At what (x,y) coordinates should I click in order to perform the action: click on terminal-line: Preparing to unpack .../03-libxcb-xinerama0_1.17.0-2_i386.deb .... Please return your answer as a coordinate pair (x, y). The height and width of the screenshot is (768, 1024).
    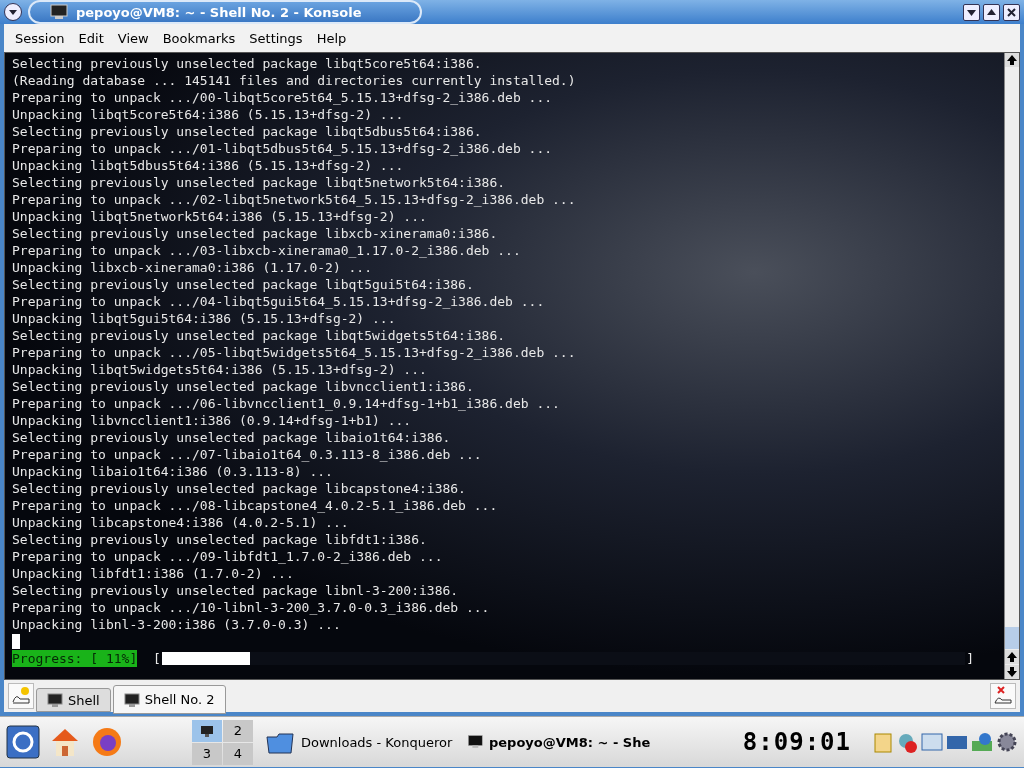
    Looking at the image, I should click on (267, 250).